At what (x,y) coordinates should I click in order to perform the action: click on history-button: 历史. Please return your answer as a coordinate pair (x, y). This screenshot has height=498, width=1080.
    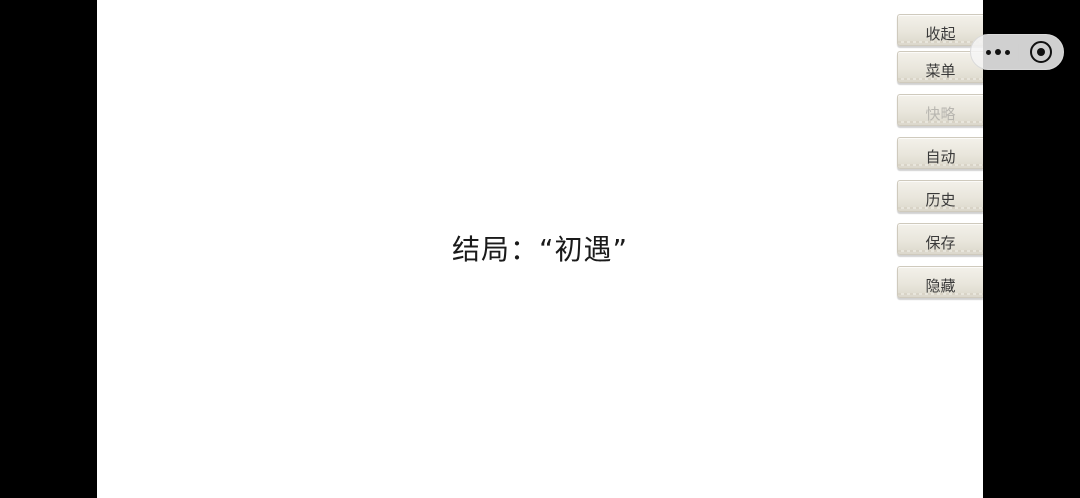
    Looking at the image, I should click on (940, 196).